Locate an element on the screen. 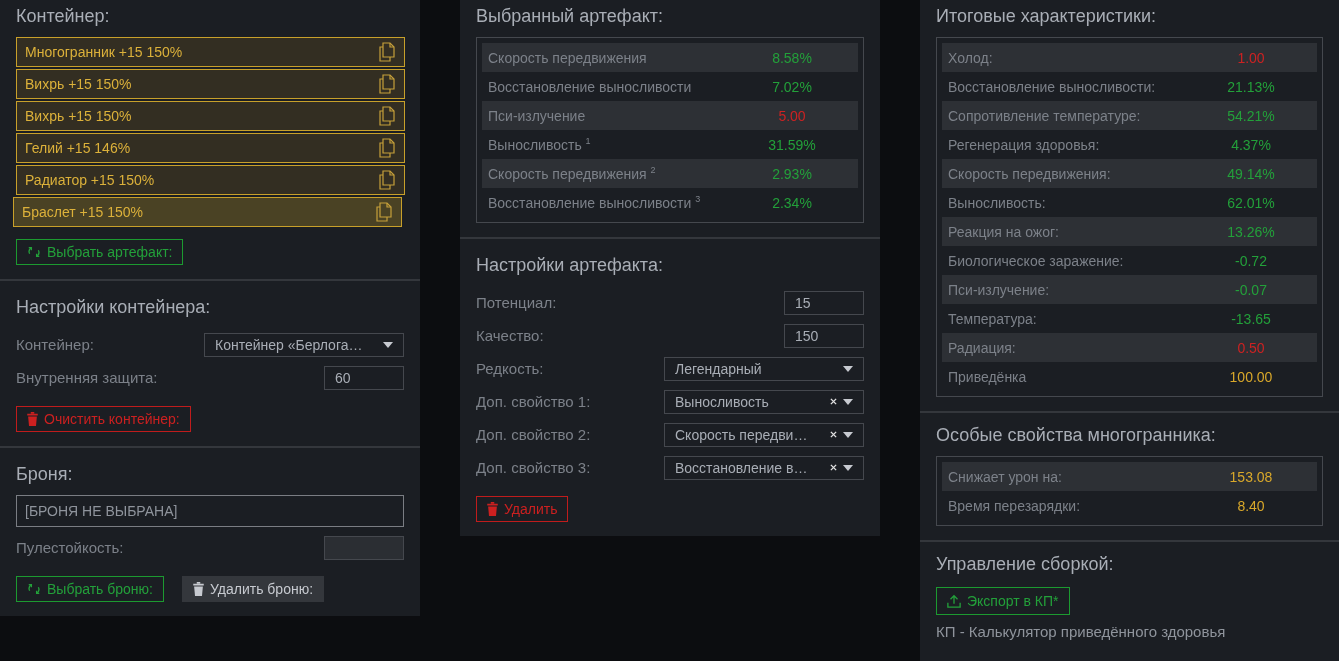  stat-label: Выносливость: is located at coordinates (997, 202).